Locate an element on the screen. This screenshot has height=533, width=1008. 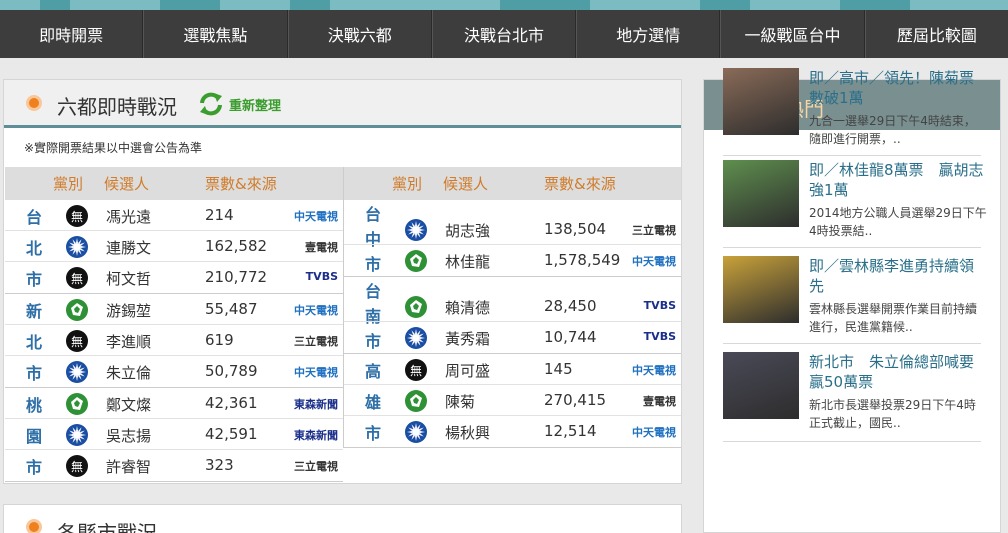
candidate-name: 馮光遠 is located at coordinates (129, 217).